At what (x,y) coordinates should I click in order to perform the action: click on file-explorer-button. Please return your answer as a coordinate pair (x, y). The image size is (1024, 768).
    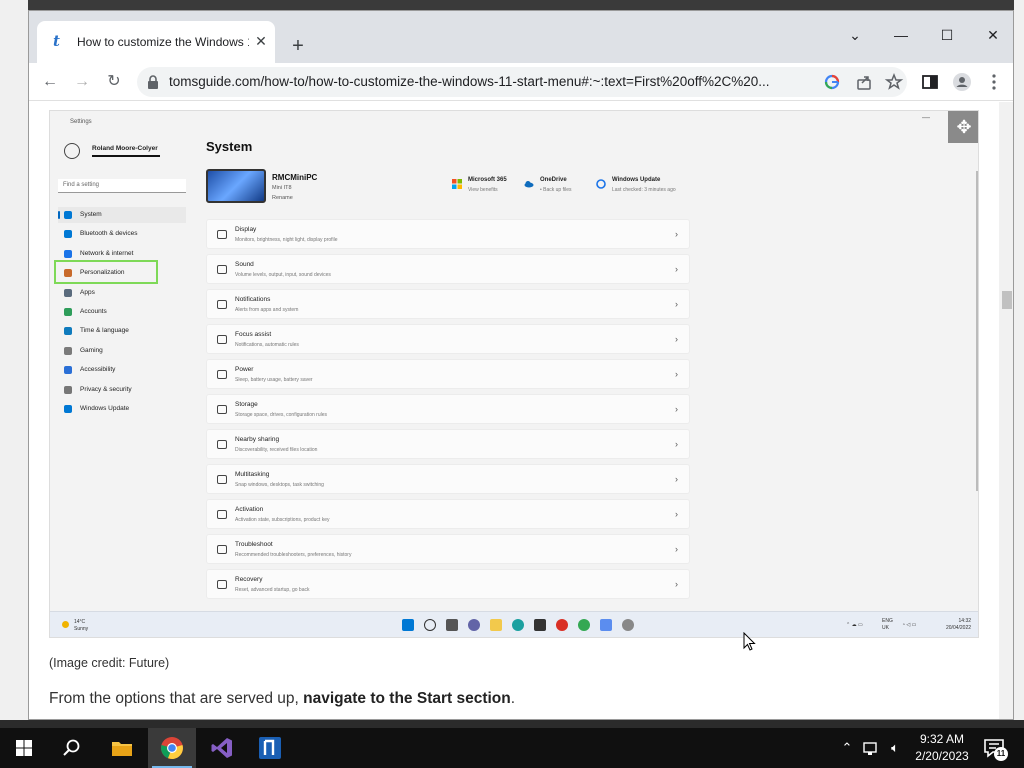
    Looking at the image, I should click on (122, 748).